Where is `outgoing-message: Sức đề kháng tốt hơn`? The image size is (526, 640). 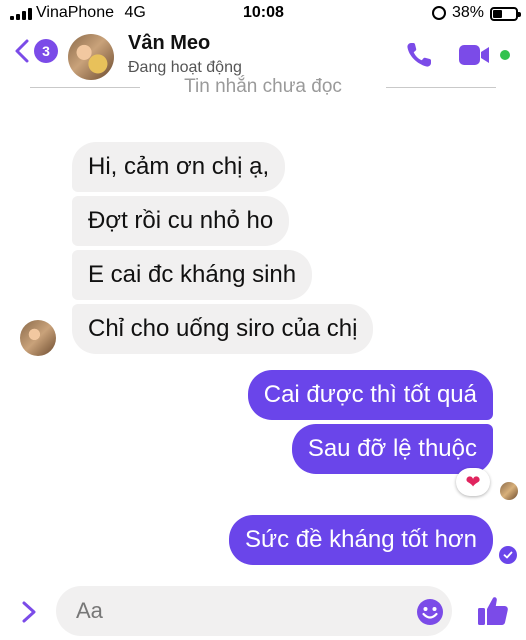 outgoing-message: Sức đề kháng tốt hơn is located at coordinates (361, 540).